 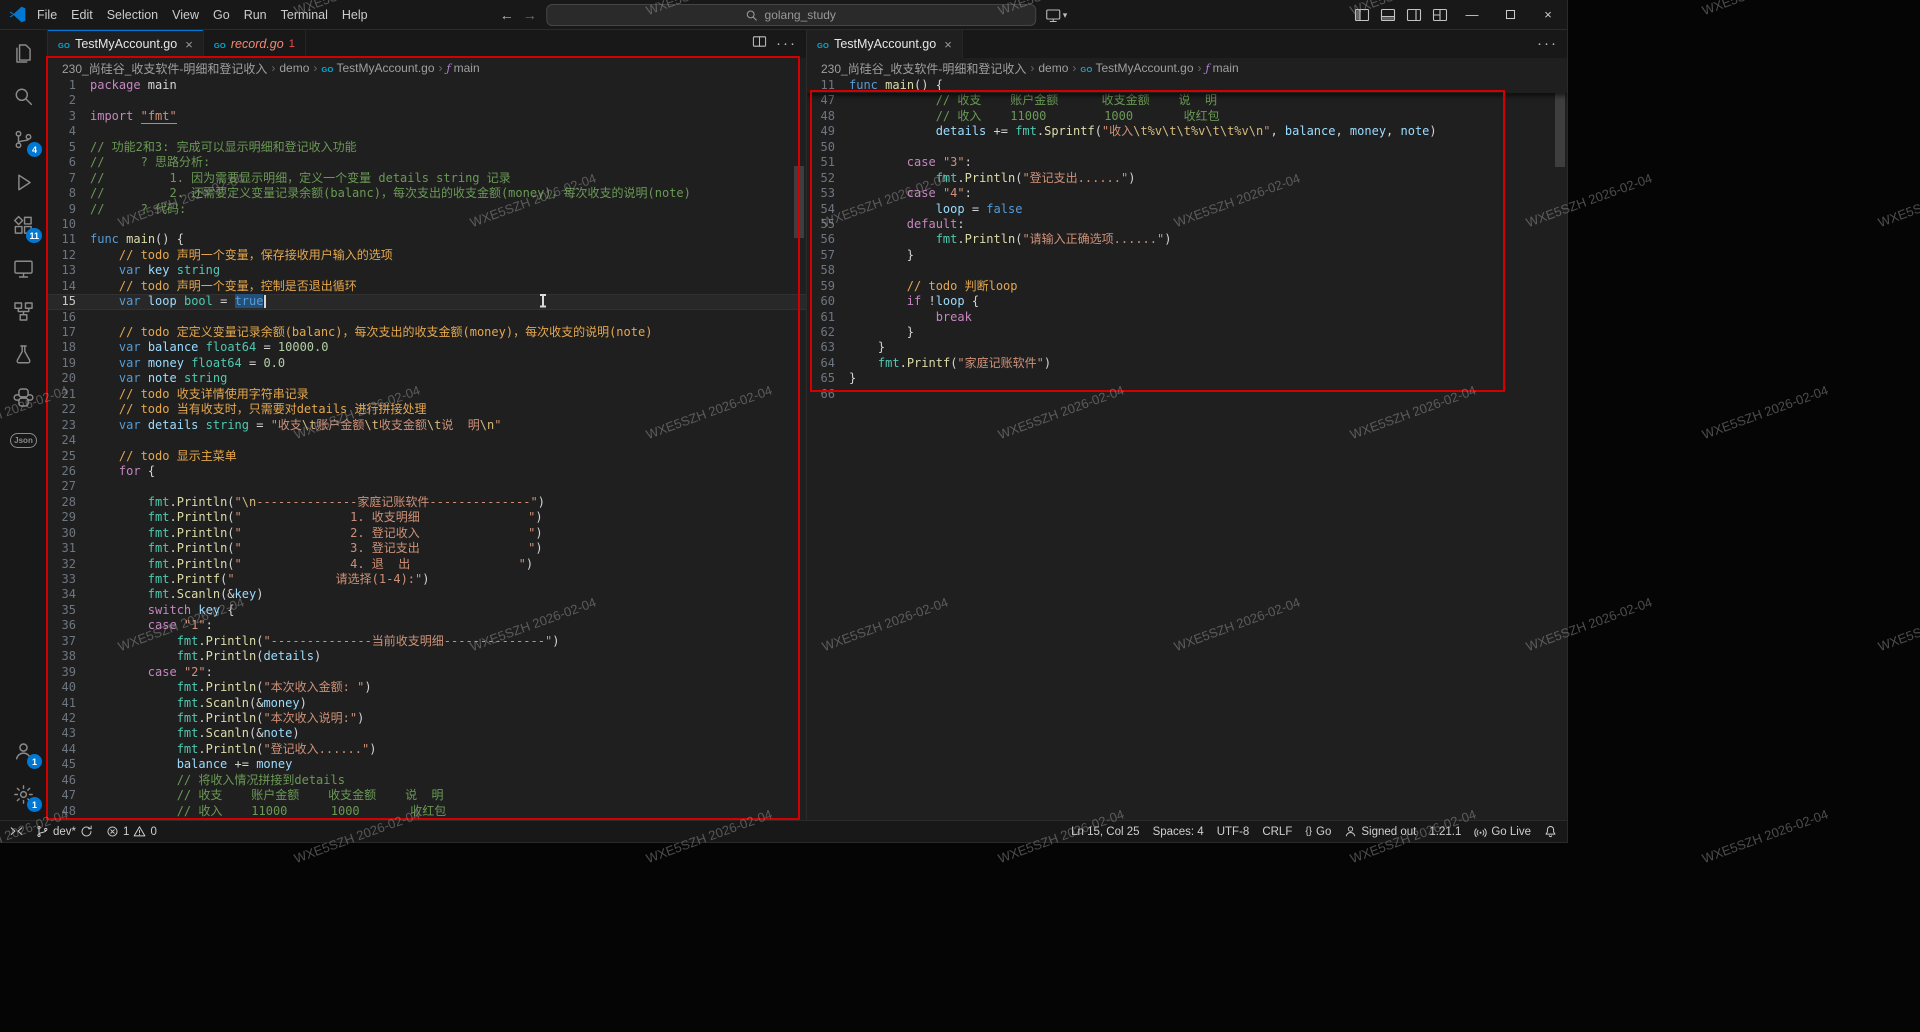 I want to click on python-icon, so click(x=23, y=397).